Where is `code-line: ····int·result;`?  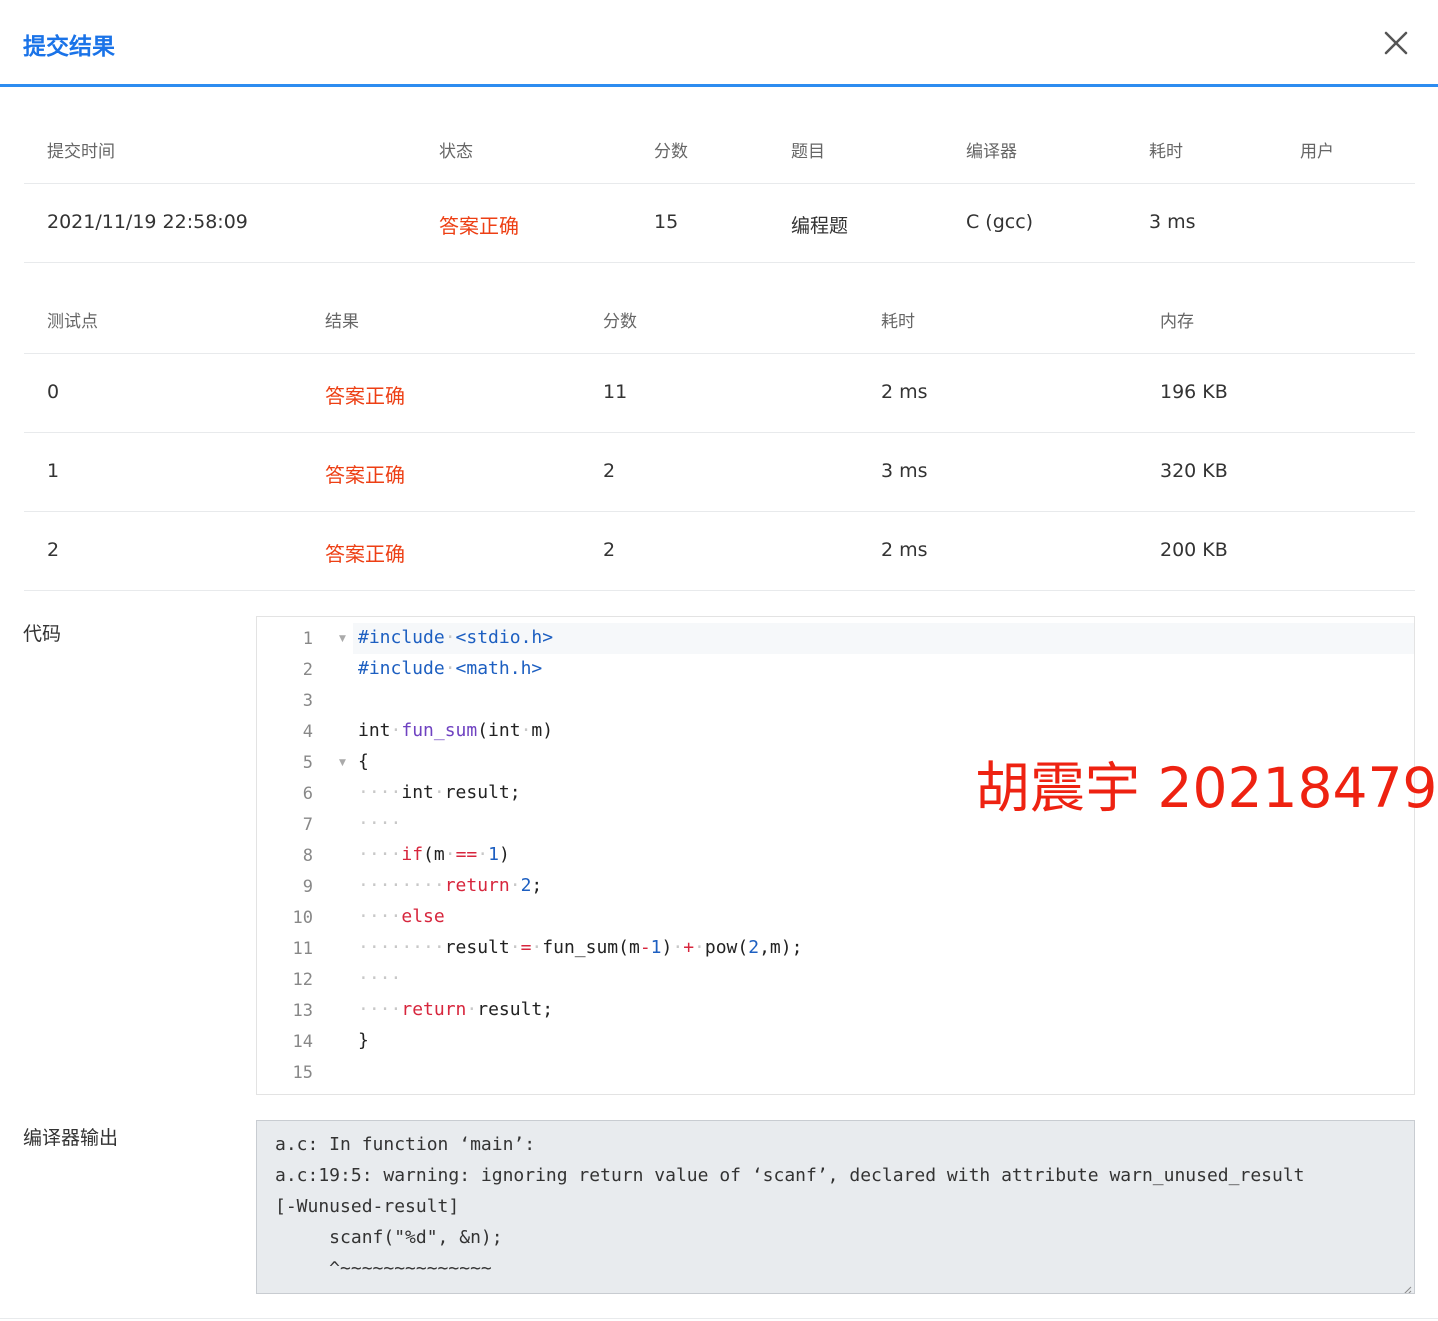 code-line: ····int·result; is located at coordinates (439, 792).